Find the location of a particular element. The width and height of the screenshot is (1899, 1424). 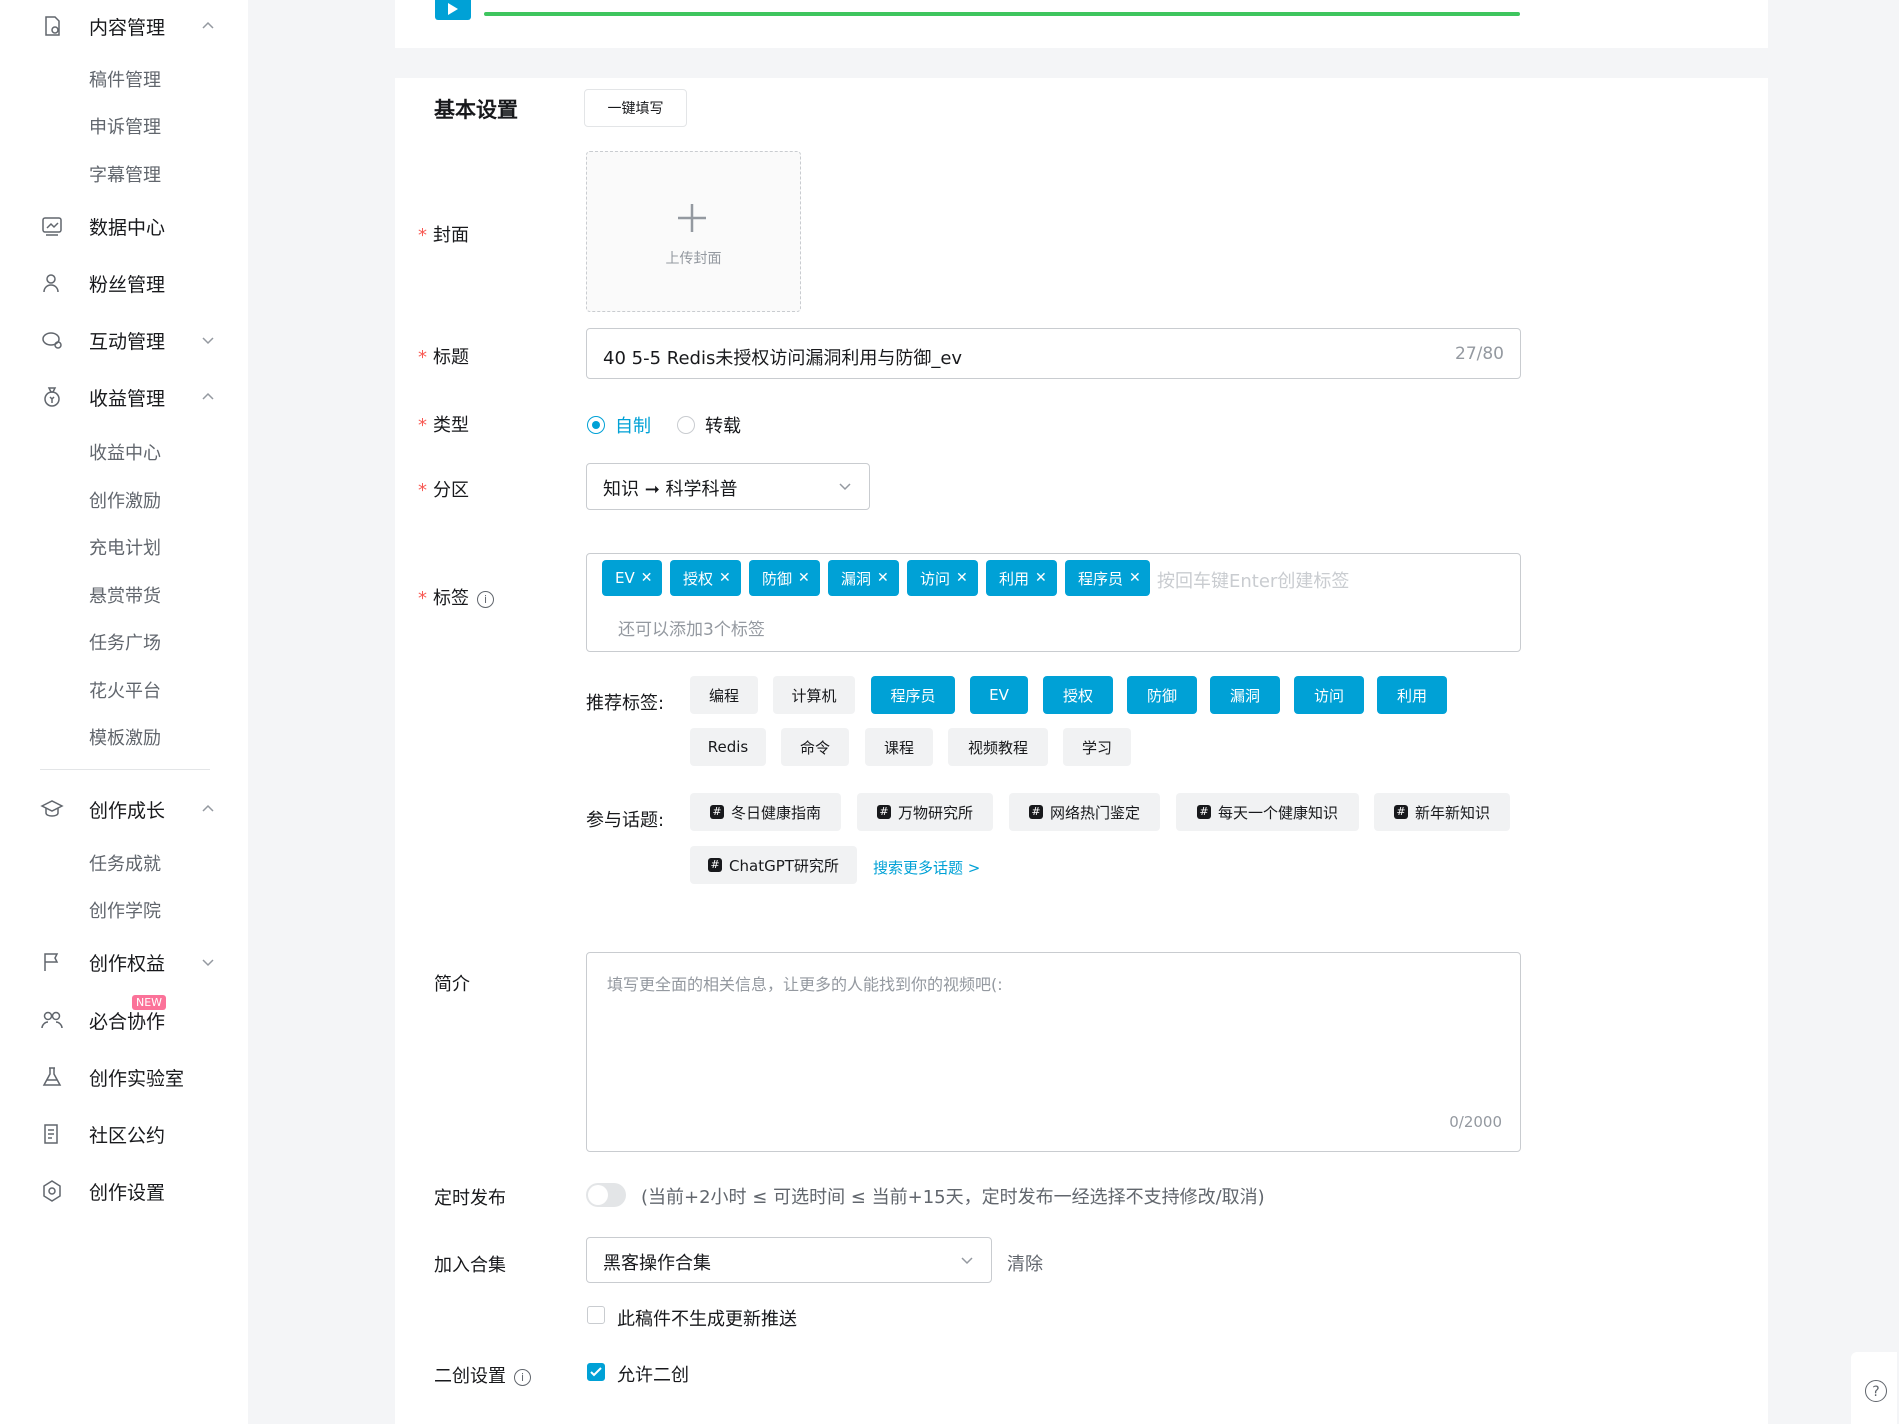

topic-chip: # 万物研究所 is located at coordinates (925, 812).